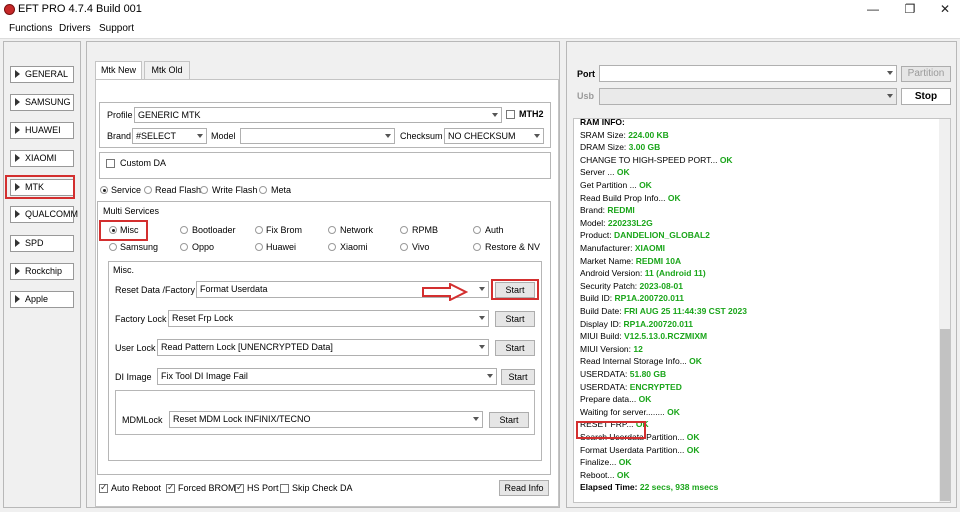  I want to click on log-line: Format Userdata Partition... OK, so click(640, 450).